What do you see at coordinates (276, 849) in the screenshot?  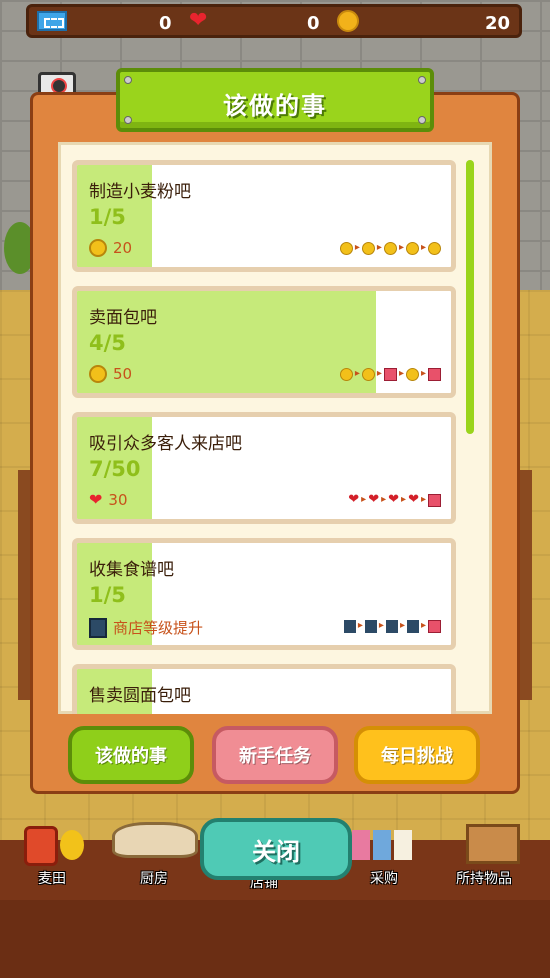 I see `close-button: 关闭` at bounding box center [276, 849].